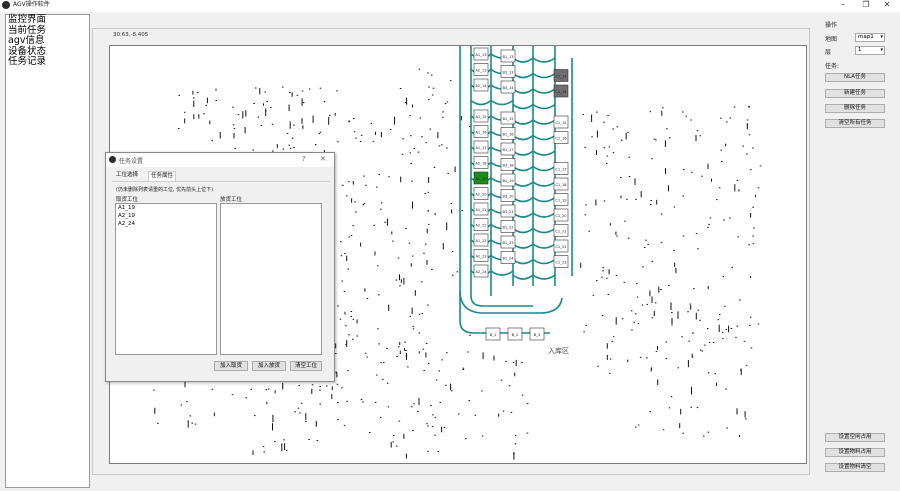 The width and height of the screenshot is (900, 491). What do you see at coordinates (304, 159) in the screenshot?
I see `help-button: ?` at bounding box center [304, 159].